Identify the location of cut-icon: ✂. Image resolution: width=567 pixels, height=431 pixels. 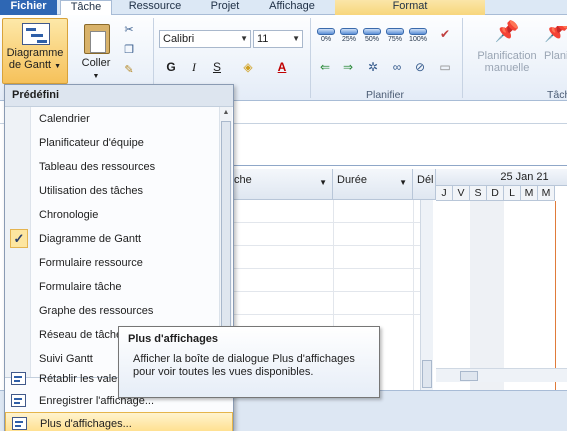
(129, 30).